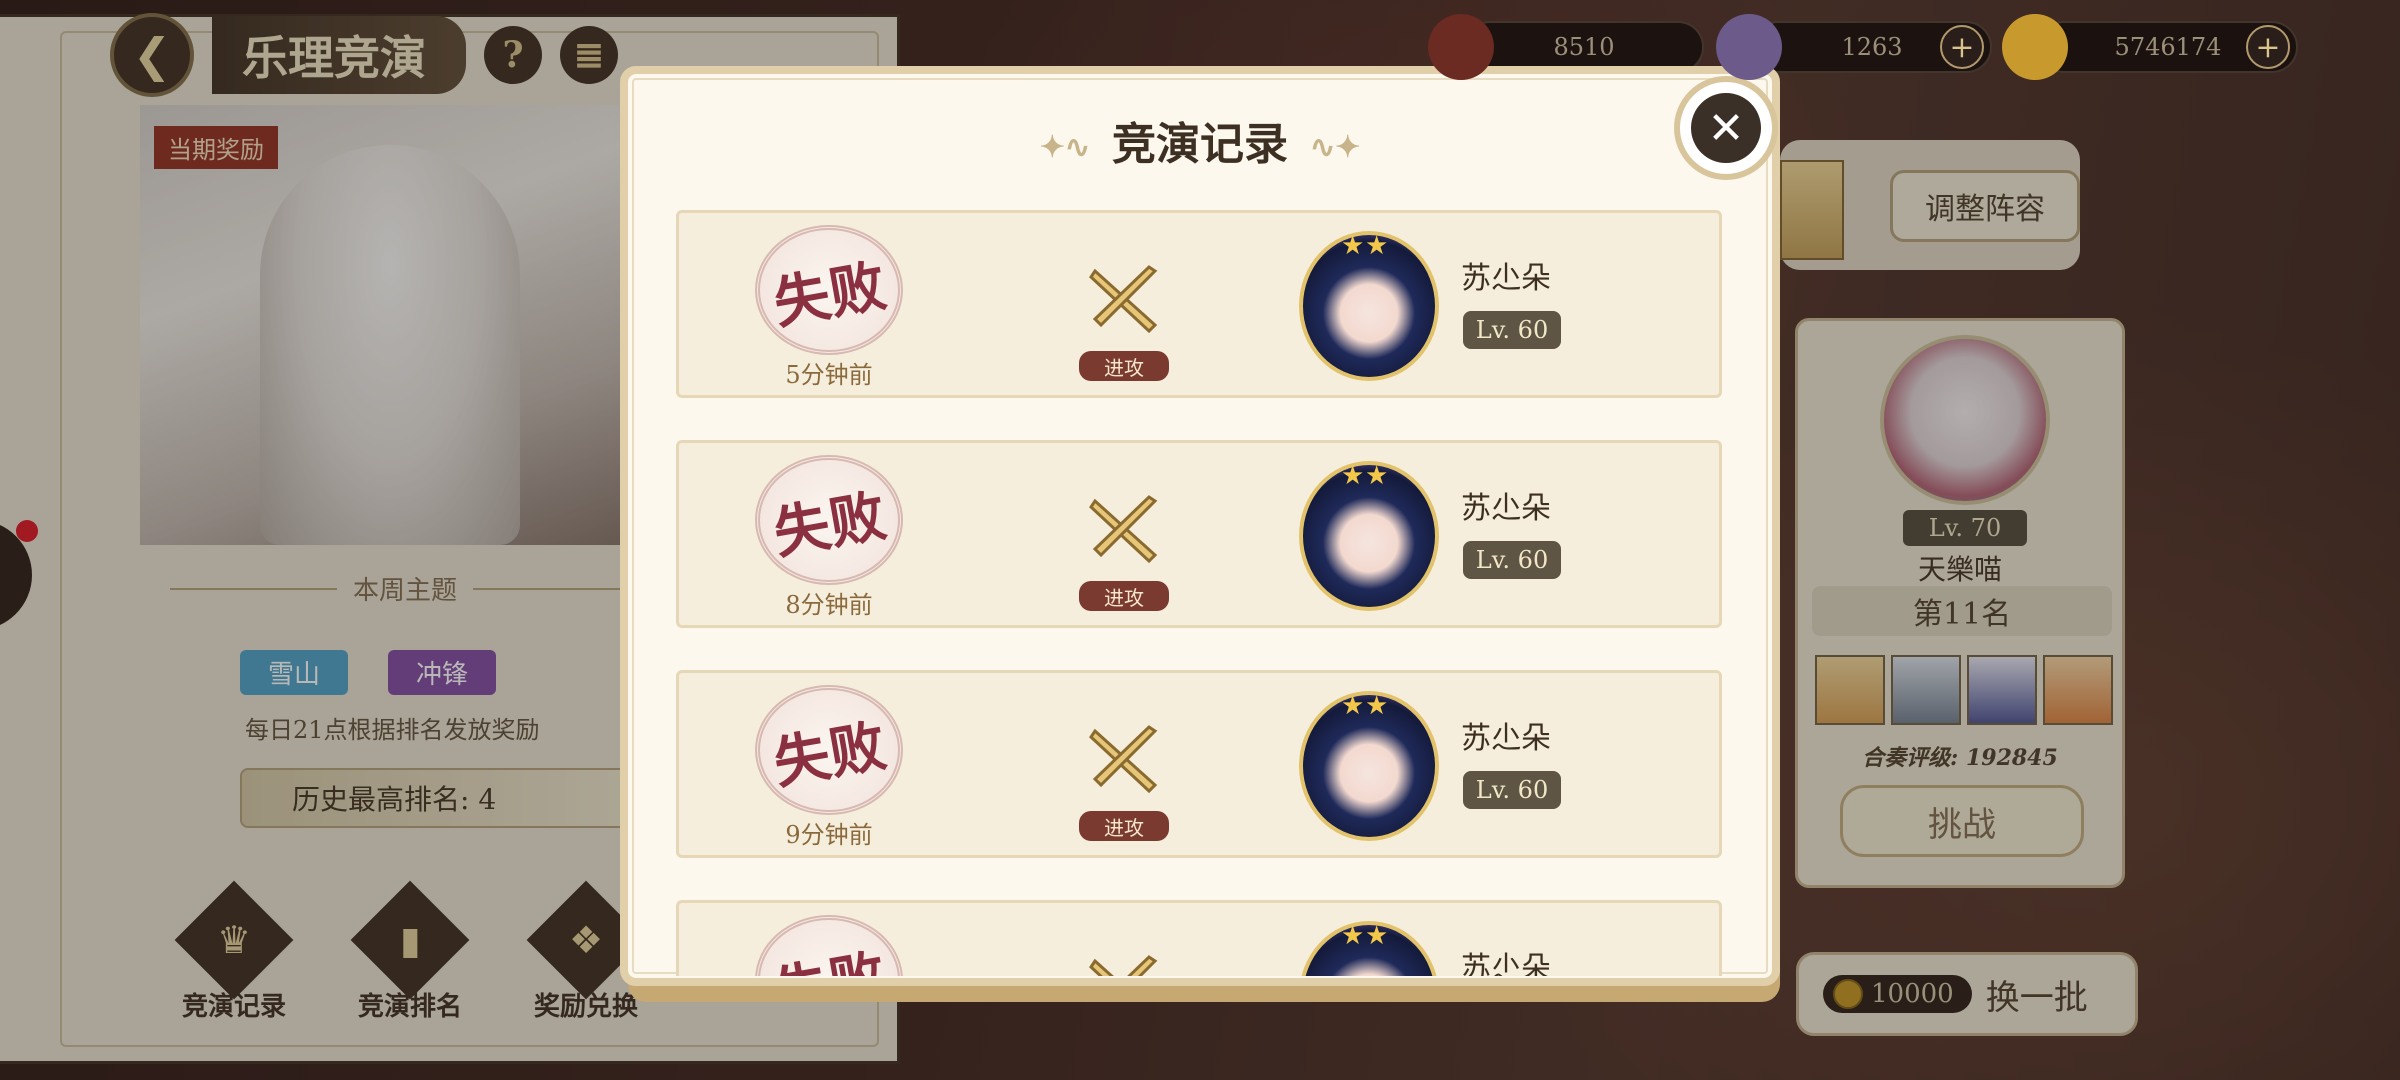  What do you see at coordinates (2268, 47) in the screenshot?
I see `add-gold-button: +` at bounding box center [2268, 47].